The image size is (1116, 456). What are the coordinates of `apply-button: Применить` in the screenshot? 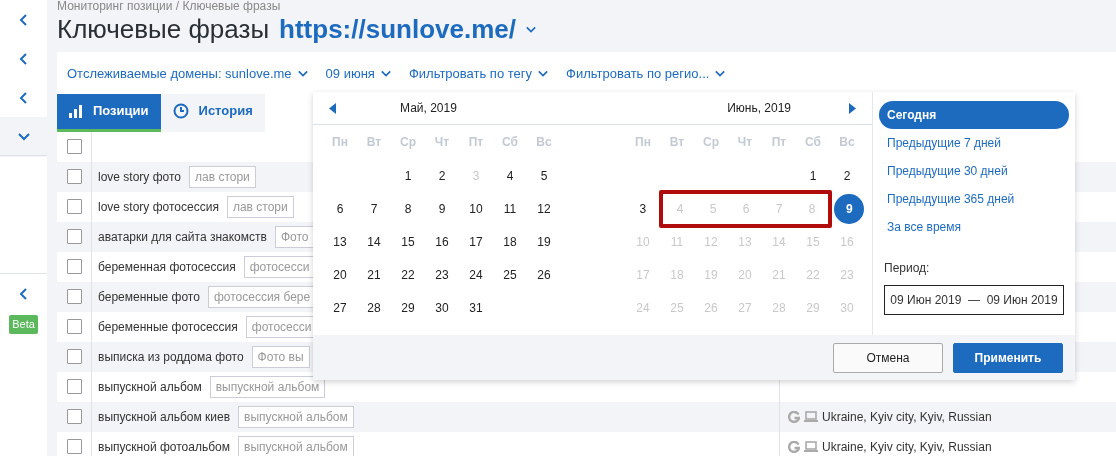 It's located at (1008, 357).